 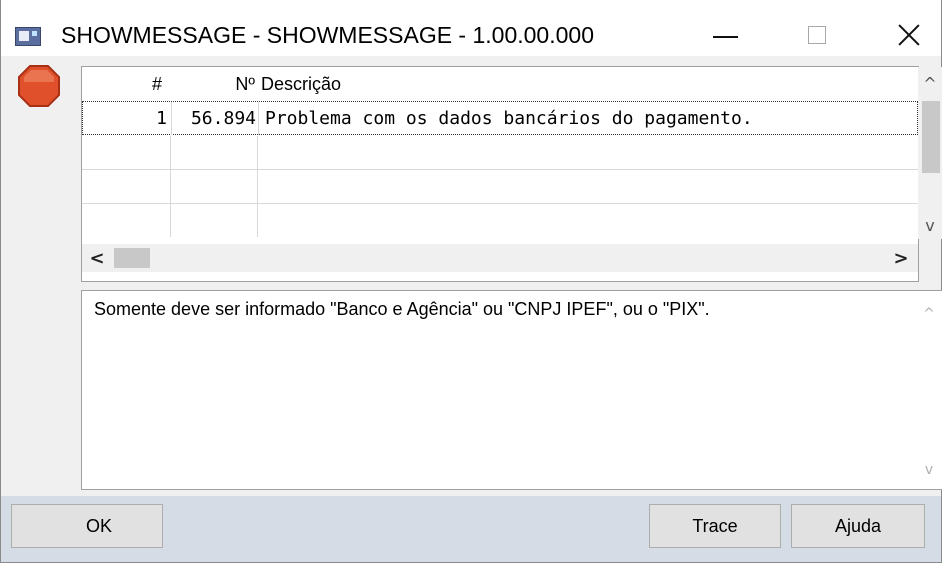 What do you see at coordinates (327, 35) in the screenshot?
I see `window-title: SHOWMESSAGE - SHOWMESSAGE - 1.00.00.000` at bounding box center [327, 35].